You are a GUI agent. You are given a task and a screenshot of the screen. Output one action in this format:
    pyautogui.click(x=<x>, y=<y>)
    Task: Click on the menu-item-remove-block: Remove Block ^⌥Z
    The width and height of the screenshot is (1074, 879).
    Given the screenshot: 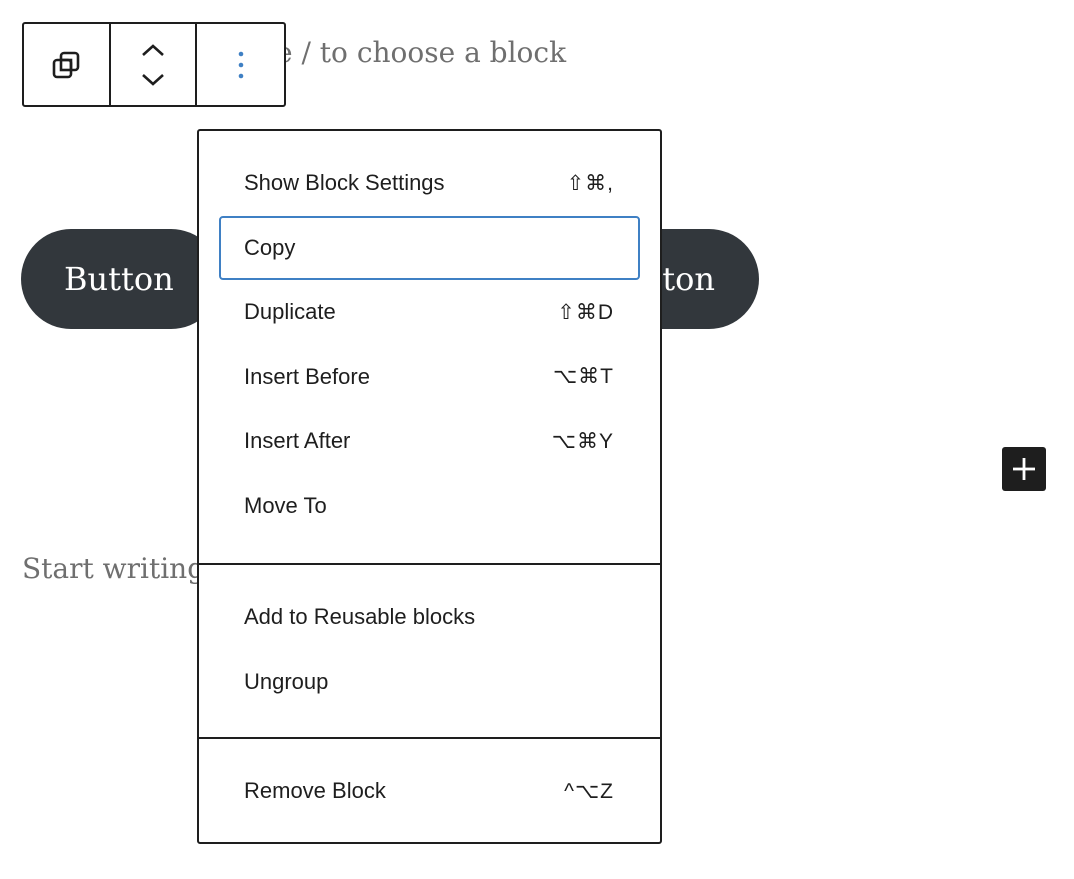 What is the action you would take?
    pyautogui.click(x=429, y=791)
    